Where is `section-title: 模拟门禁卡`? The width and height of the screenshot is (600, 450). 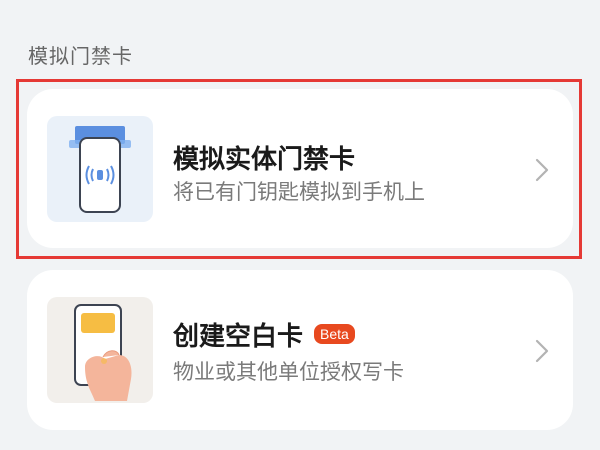
section-title: 模拟门禁卡 is located at coordinates (80, 56).